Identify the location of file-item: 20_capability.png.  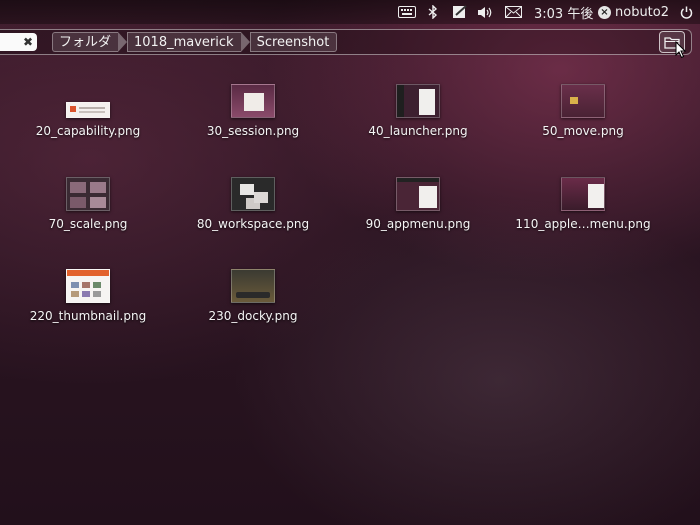
(88, 110).